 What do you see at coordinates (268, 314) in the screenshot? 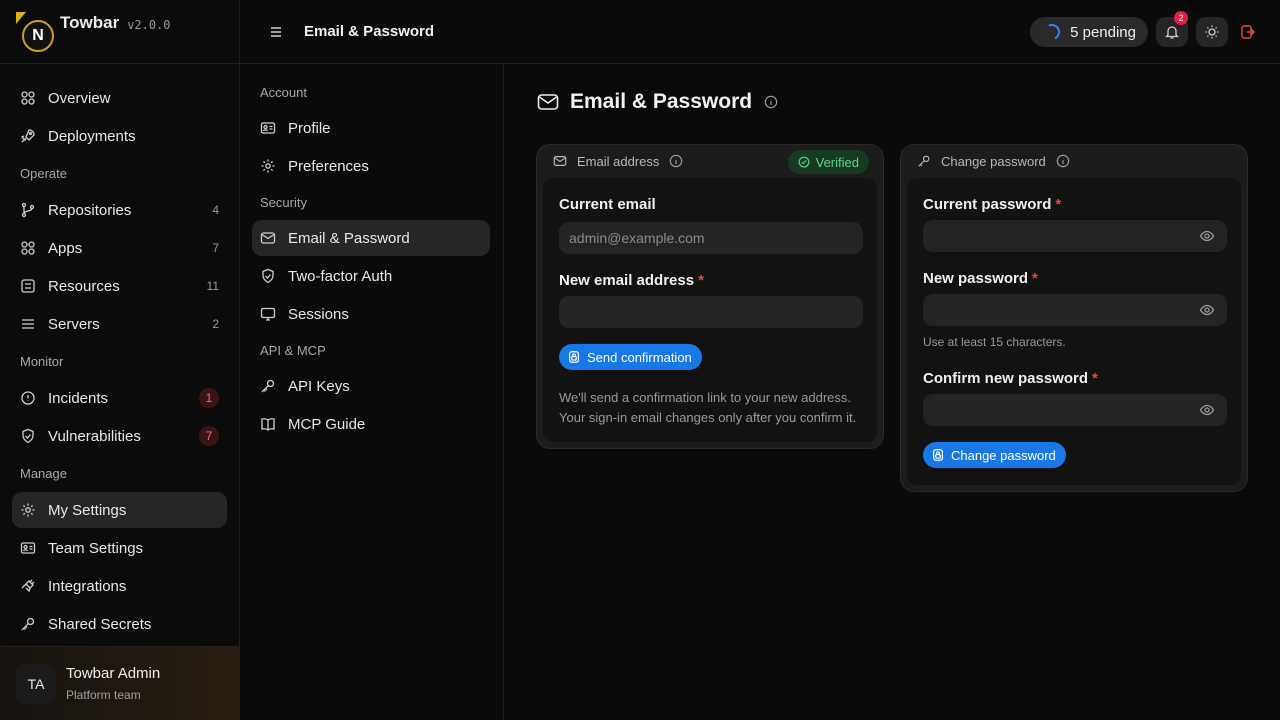
I see `monitor-icon` at bounding box center [268, 314].